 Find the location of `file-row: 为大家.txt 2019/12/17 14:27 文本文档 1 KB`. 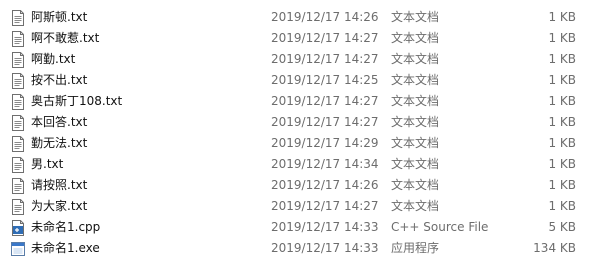

file-row: 为大家.txt 2019/12/17 14:27 文本文档 1 KB is located at coordinates (297, 206).